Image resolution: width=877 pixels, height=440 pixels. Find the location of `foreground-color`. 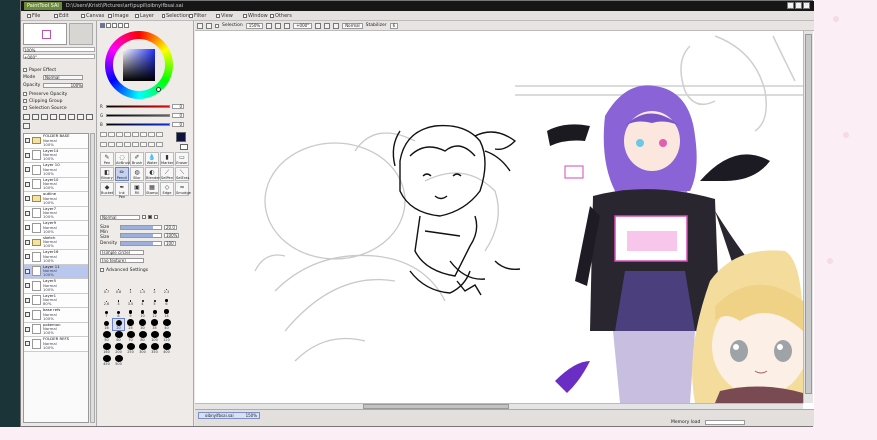

foreground-color is located at coordinates (181, 137).